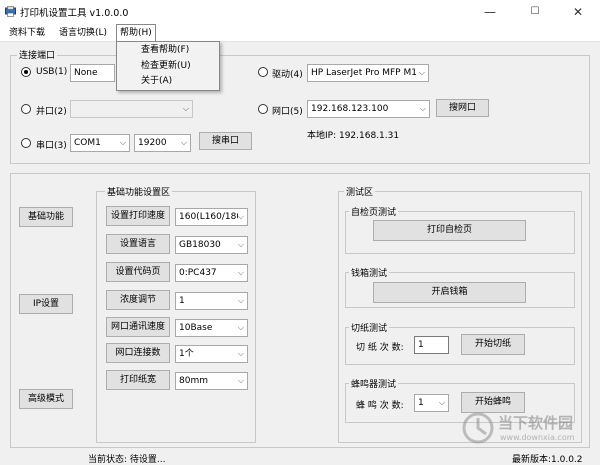  What do you see at coordinates (51, 146) in the screenshot?
I see `serial-label: 串口(3)` at bounding box center [51, 146].